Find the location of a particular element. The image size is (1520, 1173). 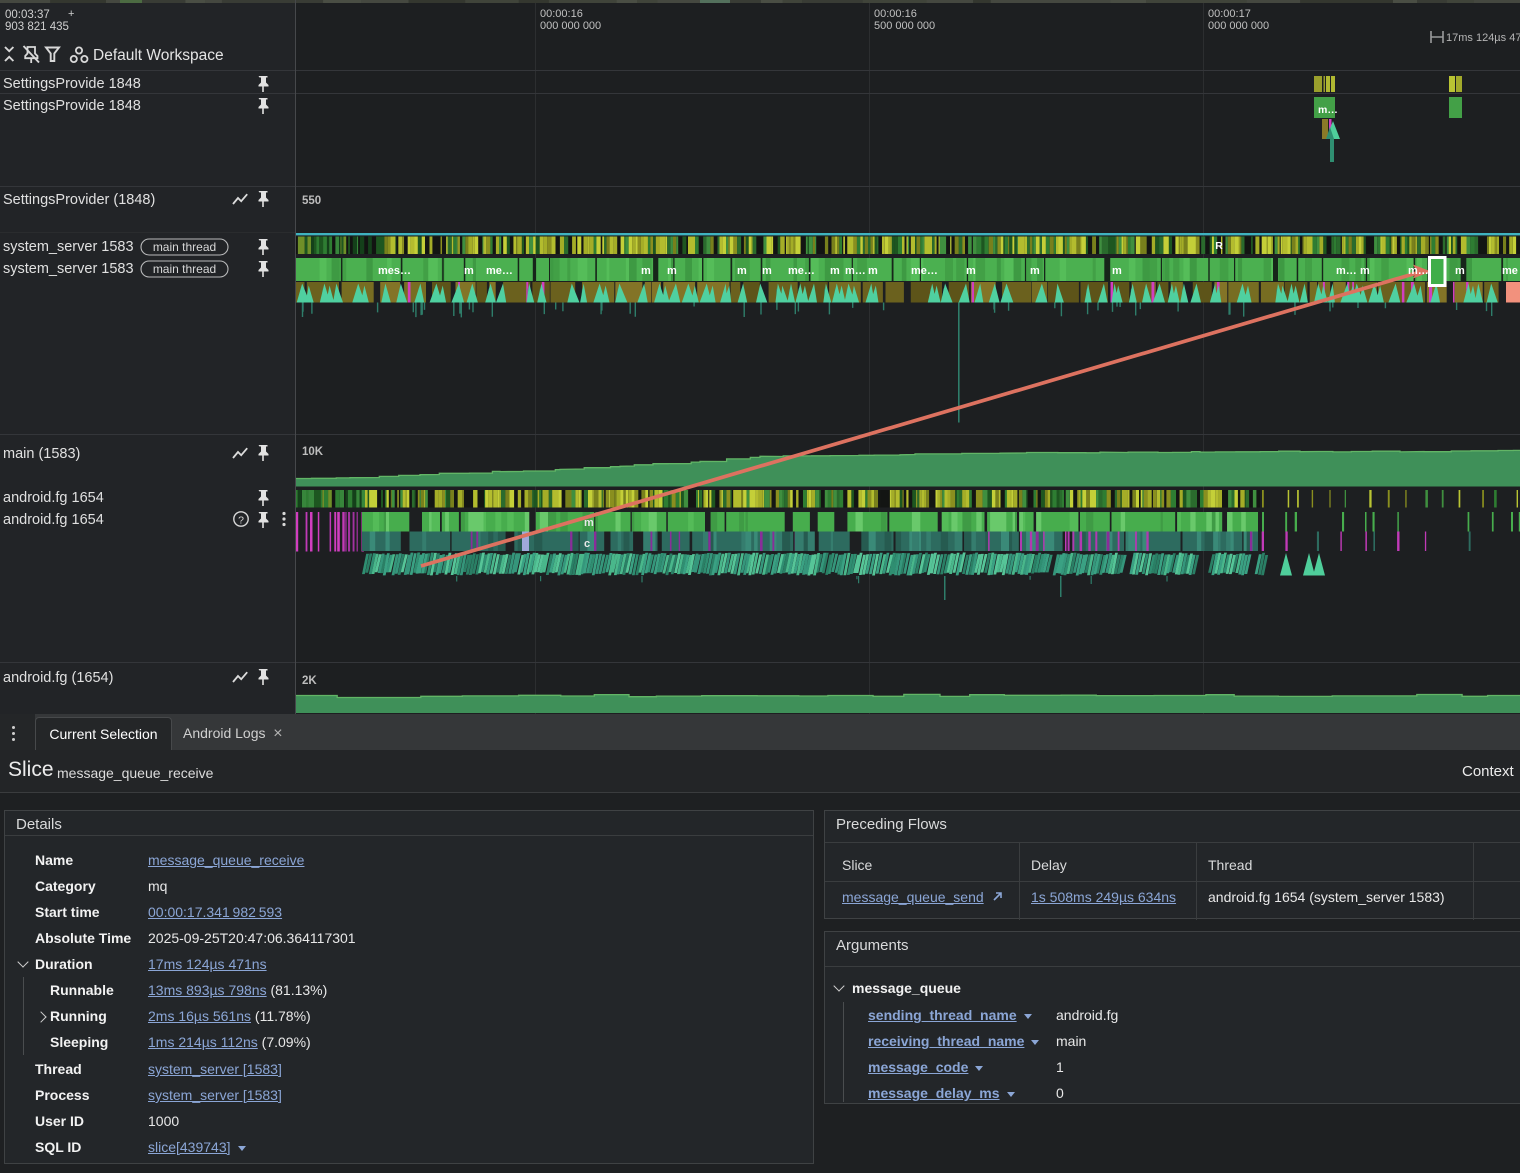

svg-text: 00:03:37 is located at coordinates (27, 15).